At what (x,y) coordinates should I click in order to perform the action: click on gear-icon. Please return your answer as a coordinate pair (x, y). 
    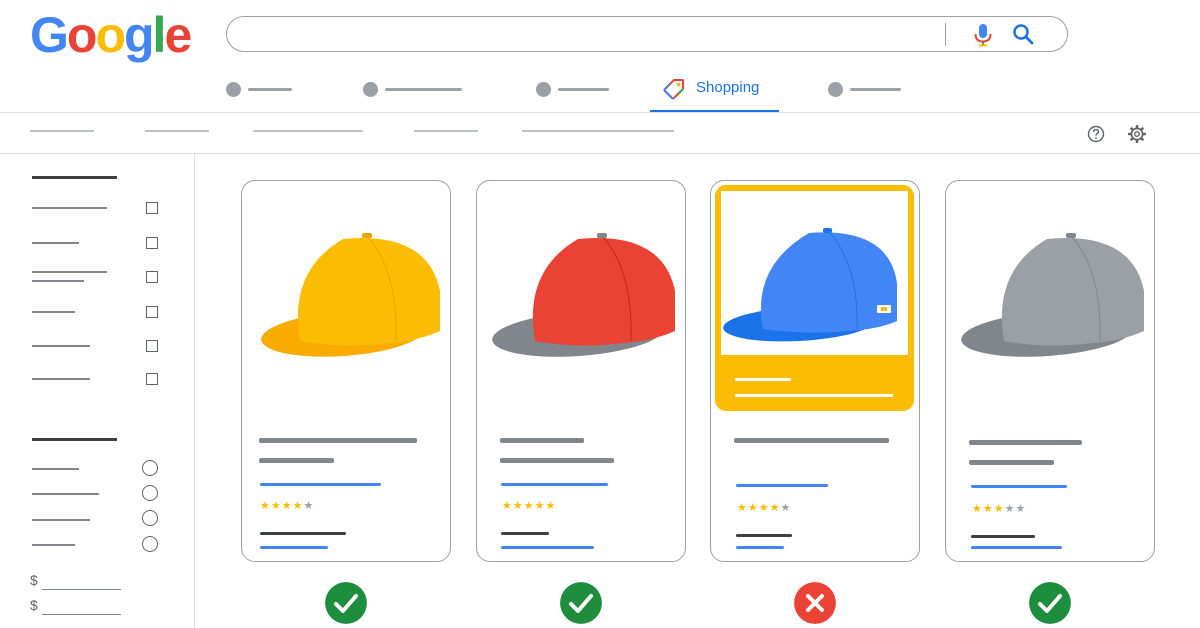
    Looking at the image, I should click on (1137, 134).